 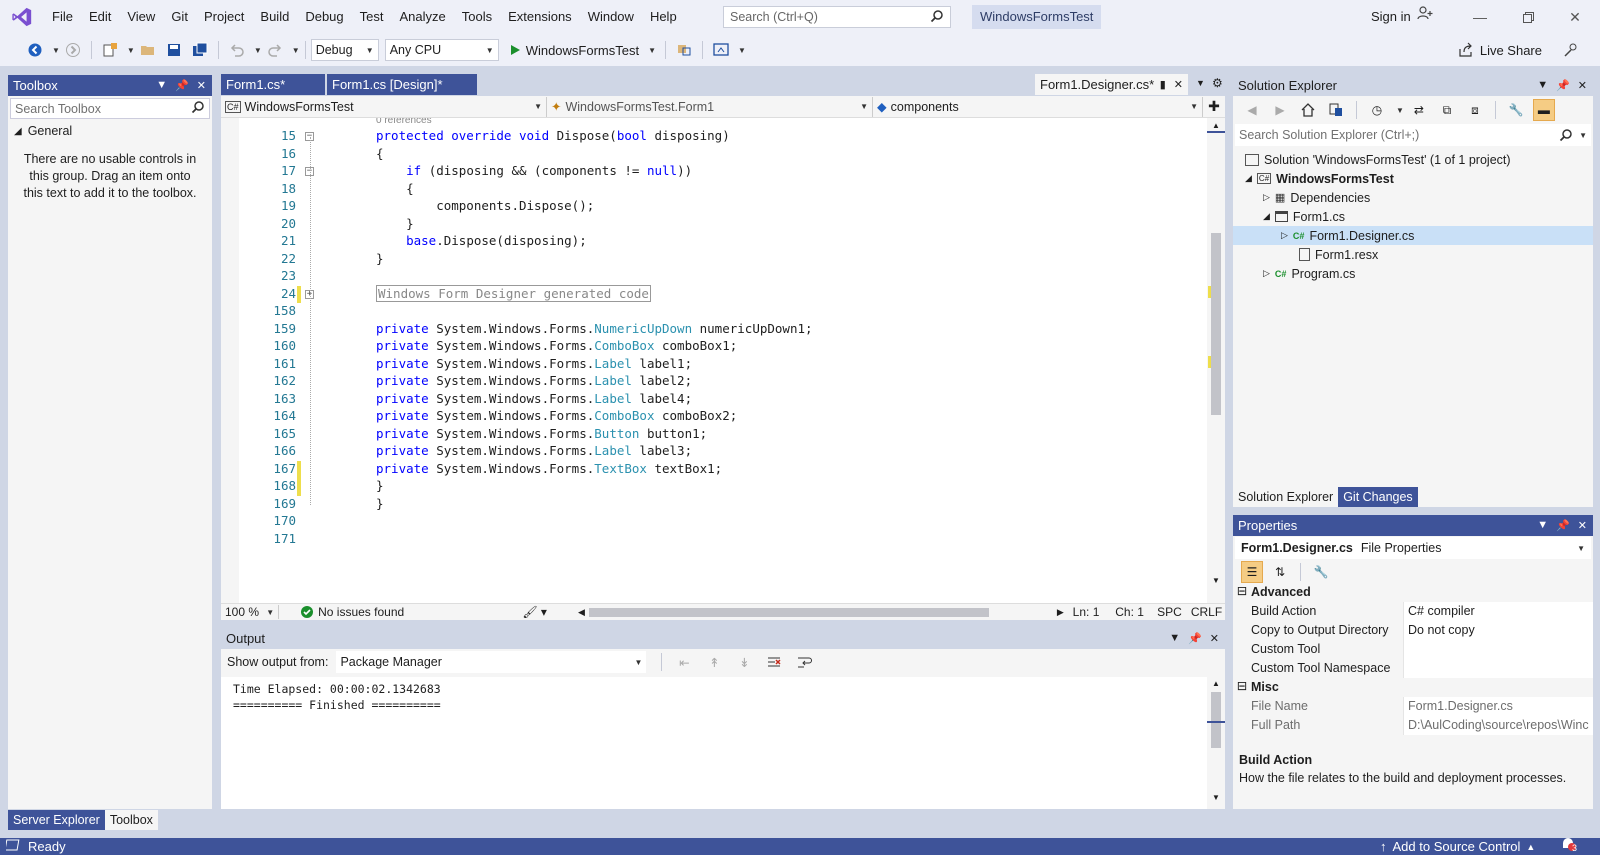 What do you see at coordinates (711, 522) in the screenshot?
I see `code-line: 170` at bounding box center [711, 522].